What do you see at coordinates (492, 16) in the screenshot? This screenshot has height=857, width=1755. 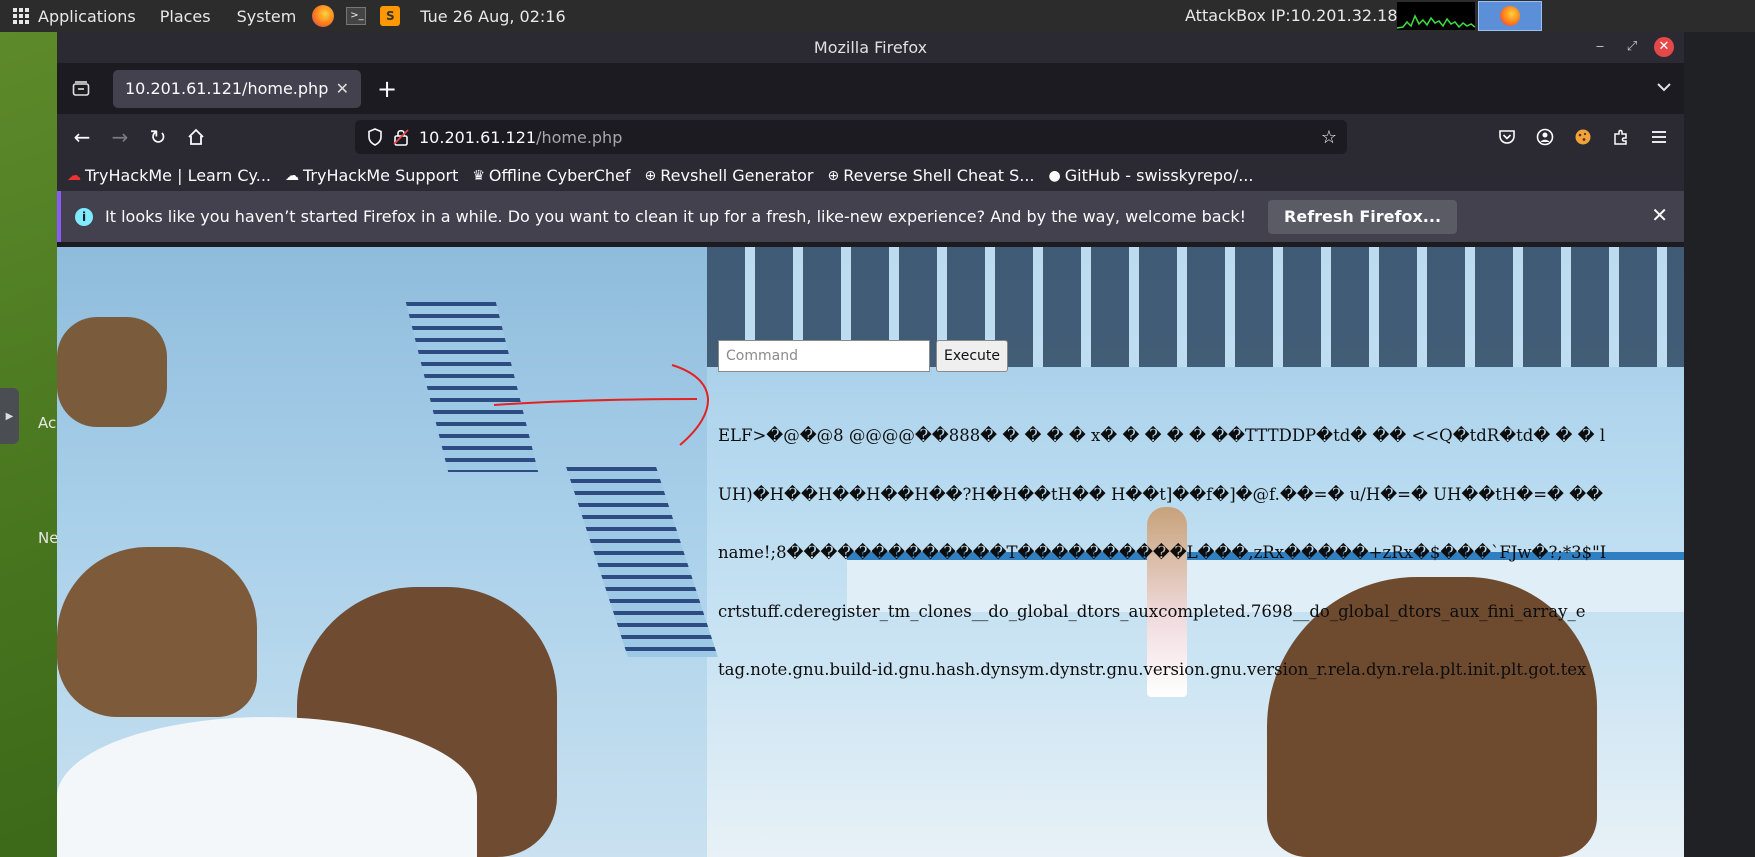 I see `clock: Tue 26 Aug, 02:16` at bounding box center [492, 16].